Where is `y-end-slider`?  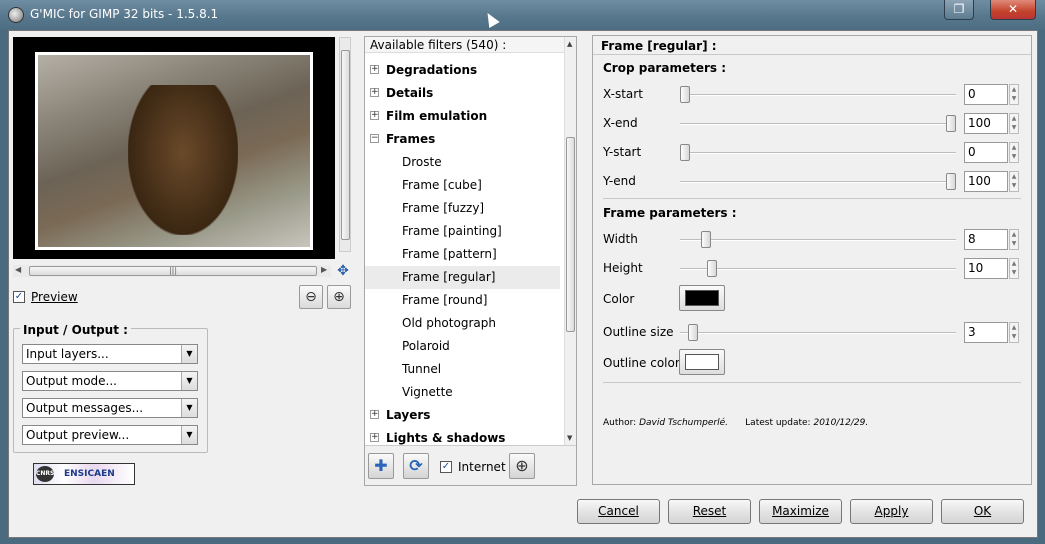 y-end-slider is located at coordinates (818, 182).